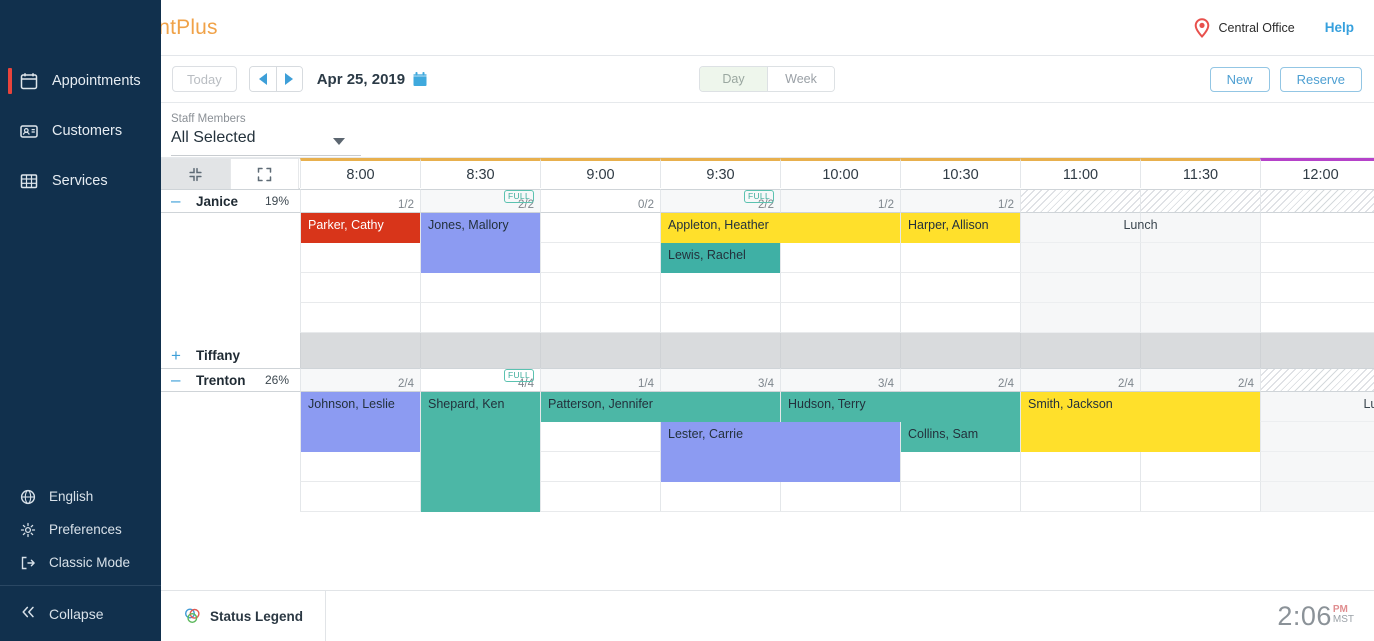 This screenshot has height=641, width=1374. Describe the element at coordinates (1140, 422) in the screenshot. I see `appointment-block: Smith, Jackson` at that location.